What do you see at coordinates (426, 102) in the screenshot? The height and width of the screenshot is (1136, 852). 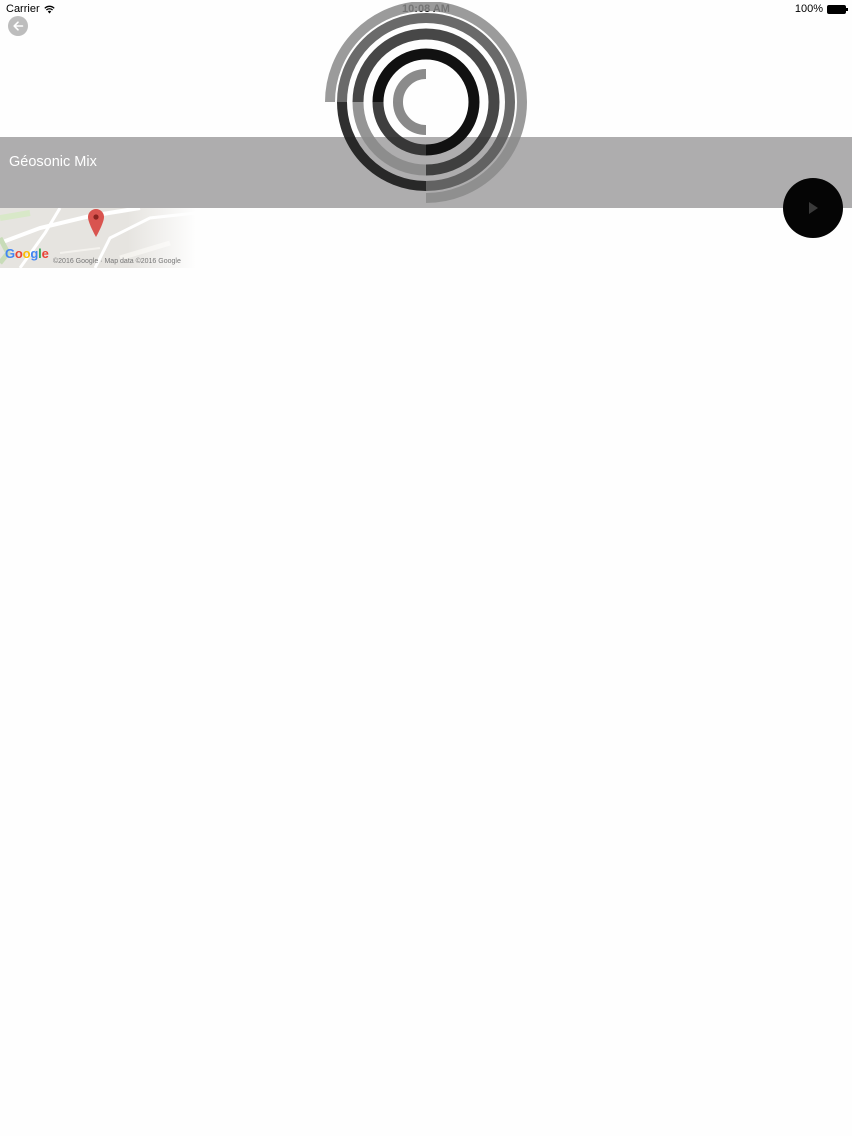 I see `geosonic-logo` at bounding box center [426, 102].